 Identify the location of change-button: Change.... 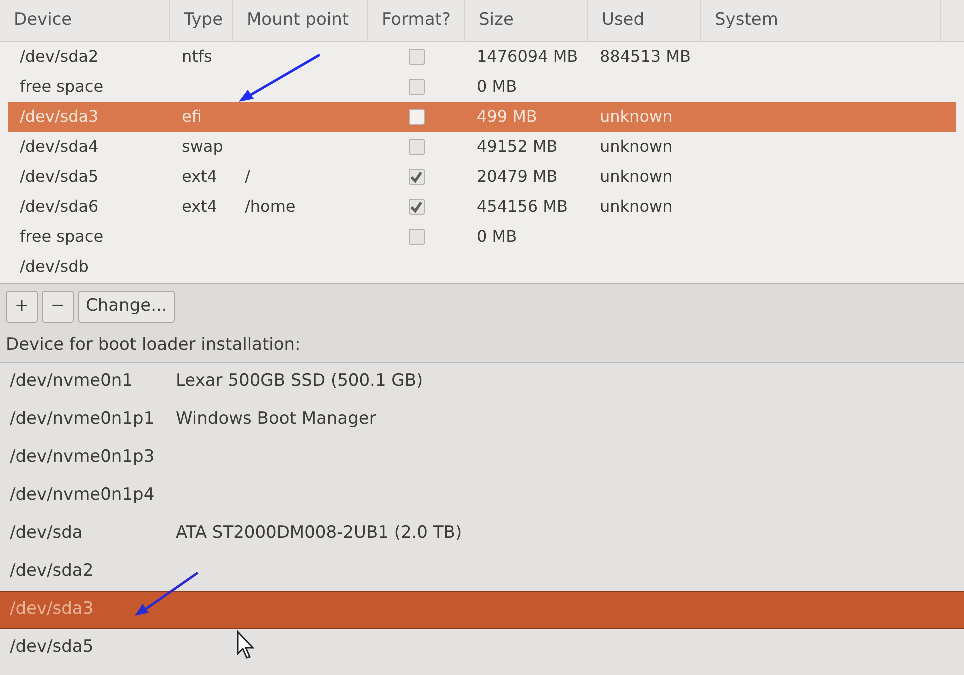
(127, 307).